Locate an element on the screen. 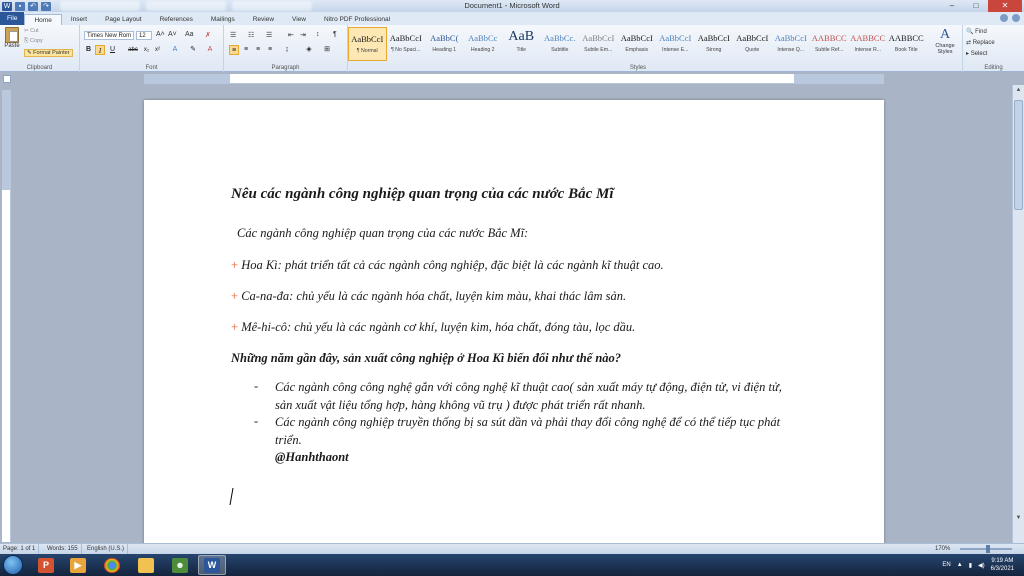  close-button: ✕ is located at coordinates (1005, 6).